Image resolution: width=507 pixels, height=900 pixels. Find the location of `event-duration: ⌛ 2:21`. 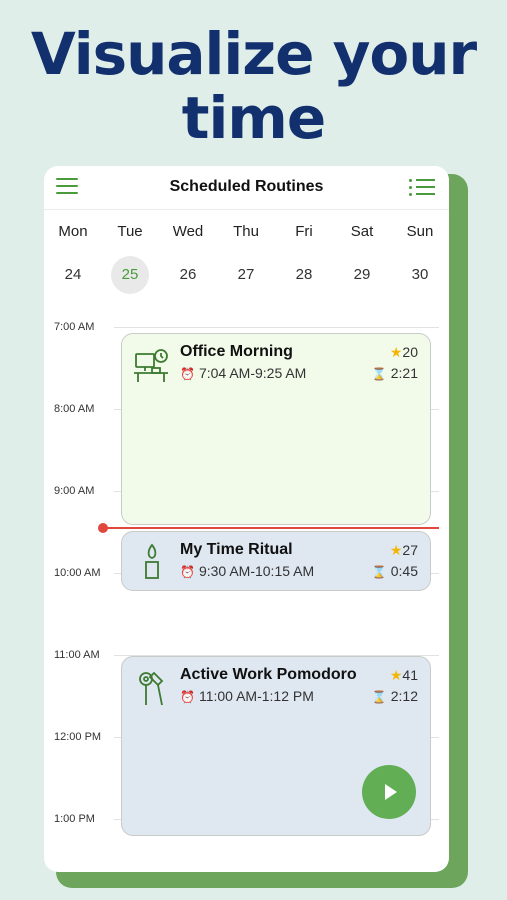

event-duration: ⌛ 2:21 is located at coordinates (395, 373).